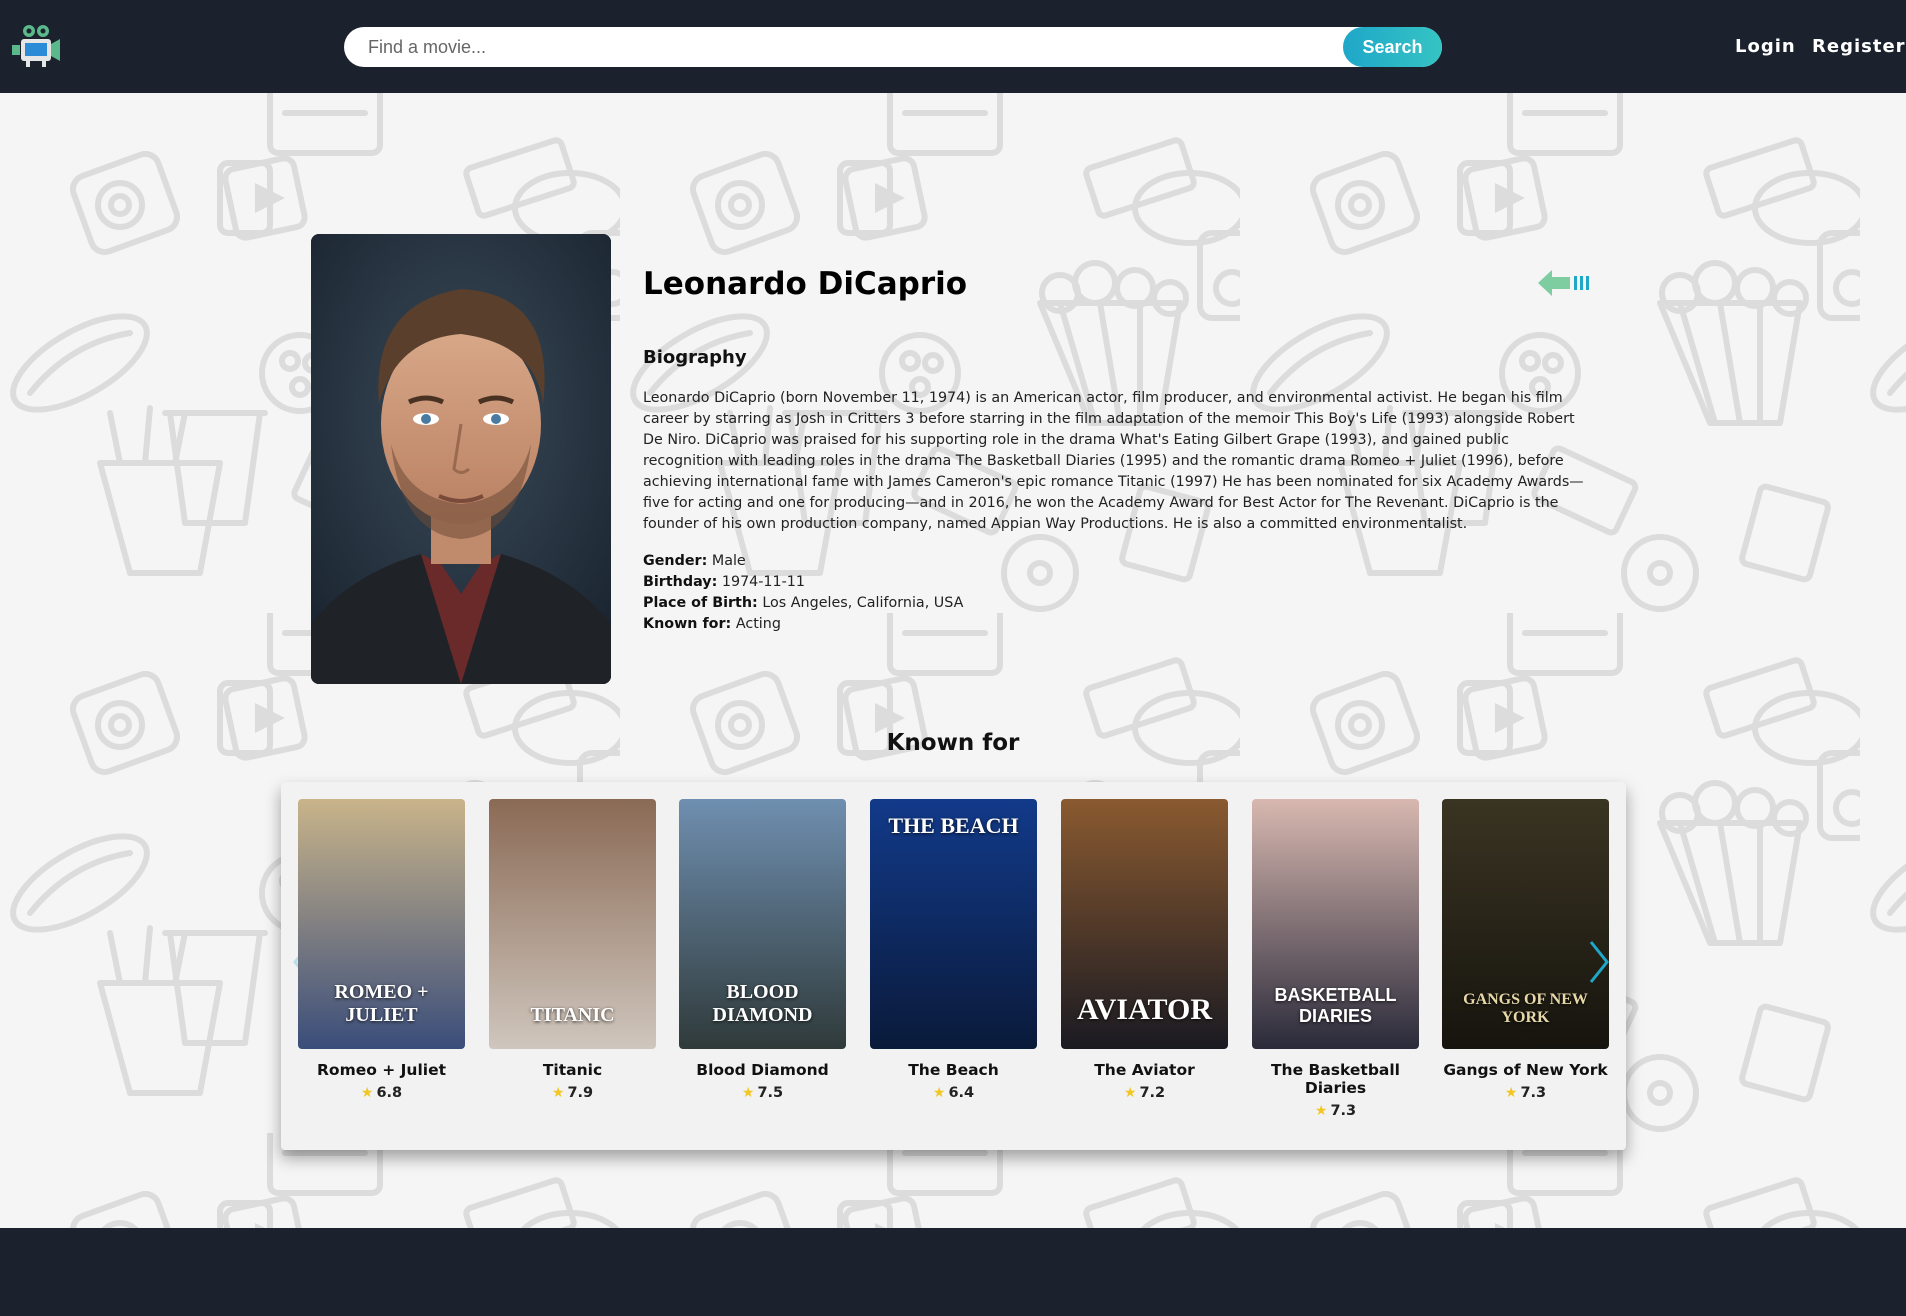 This screenshot has height=1316, width=1906. Describe the element at coordinates (572, 1015) in the screenshot. I see `poster-title: TITANIC` at that location.